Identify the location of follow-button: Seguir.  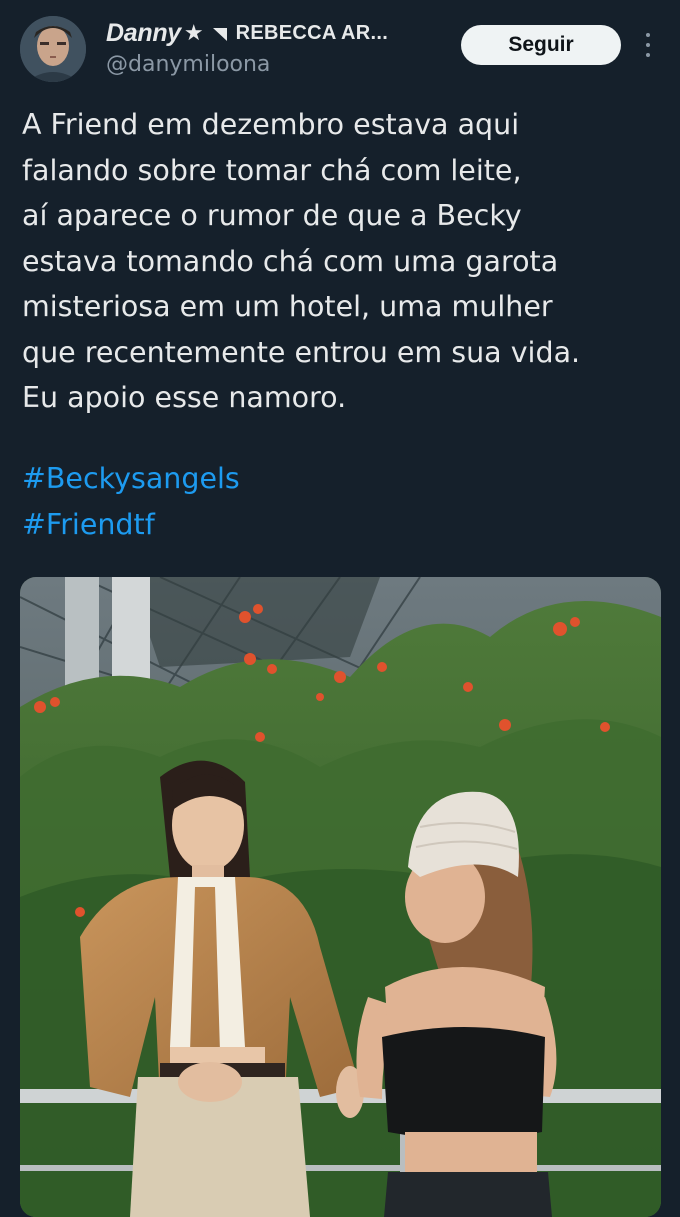
(541, 45).